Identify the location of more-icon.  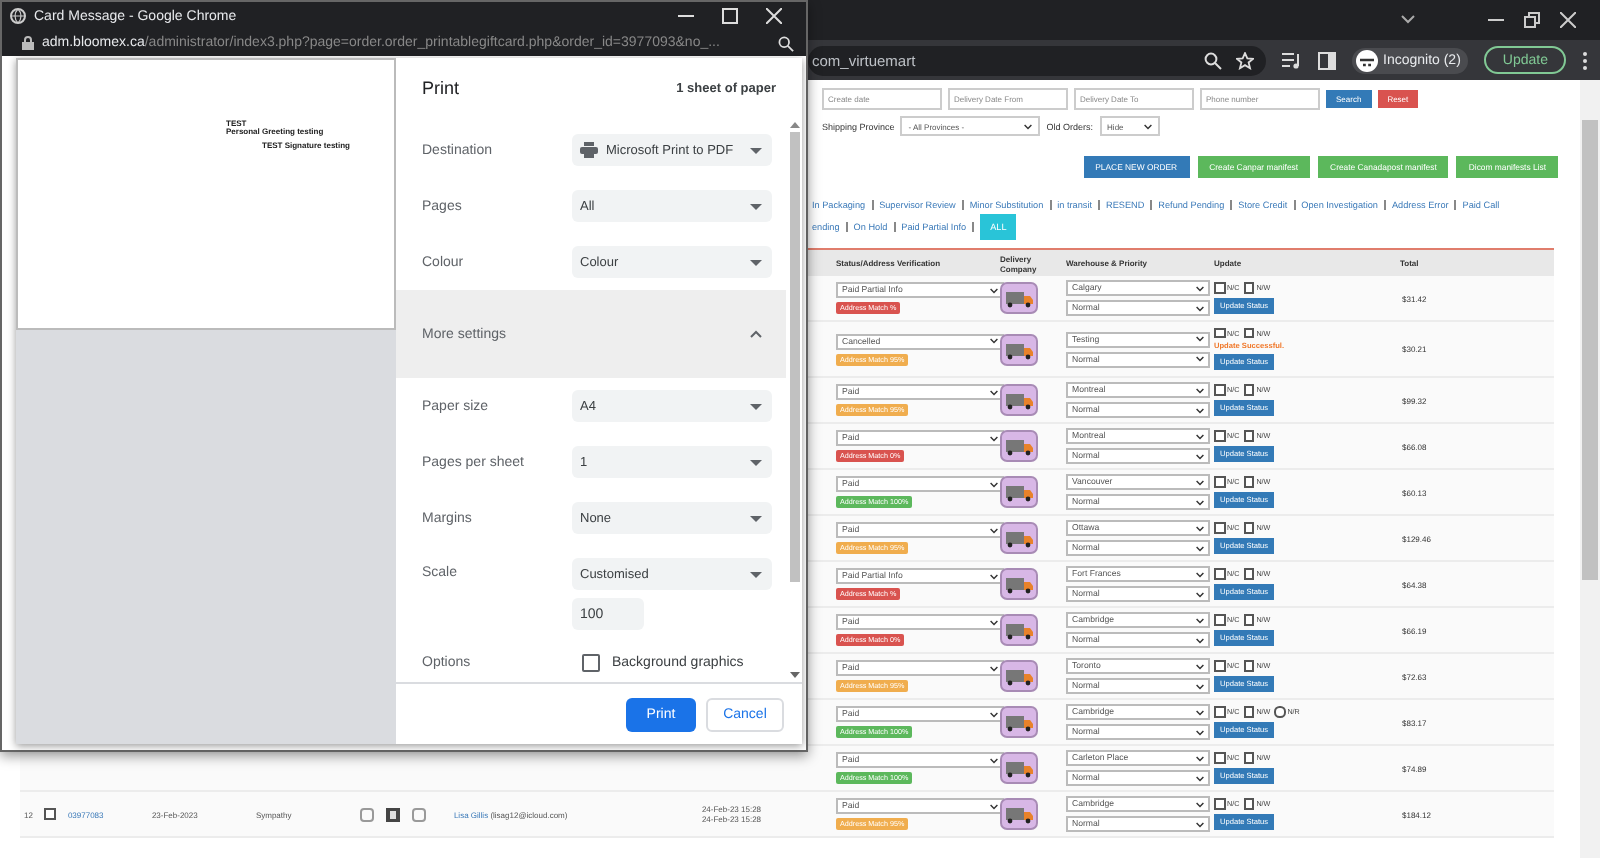
(1585, 60).